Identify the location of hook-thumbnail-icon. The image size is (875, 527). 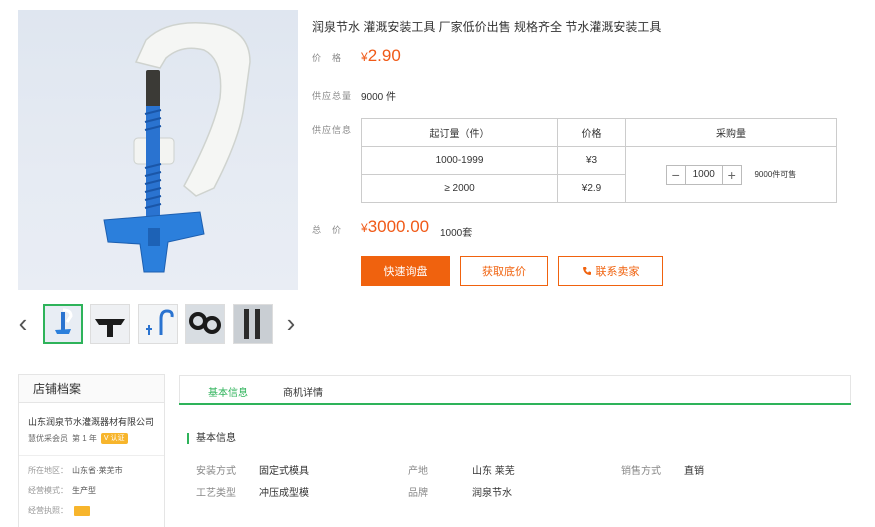
(158, 324).